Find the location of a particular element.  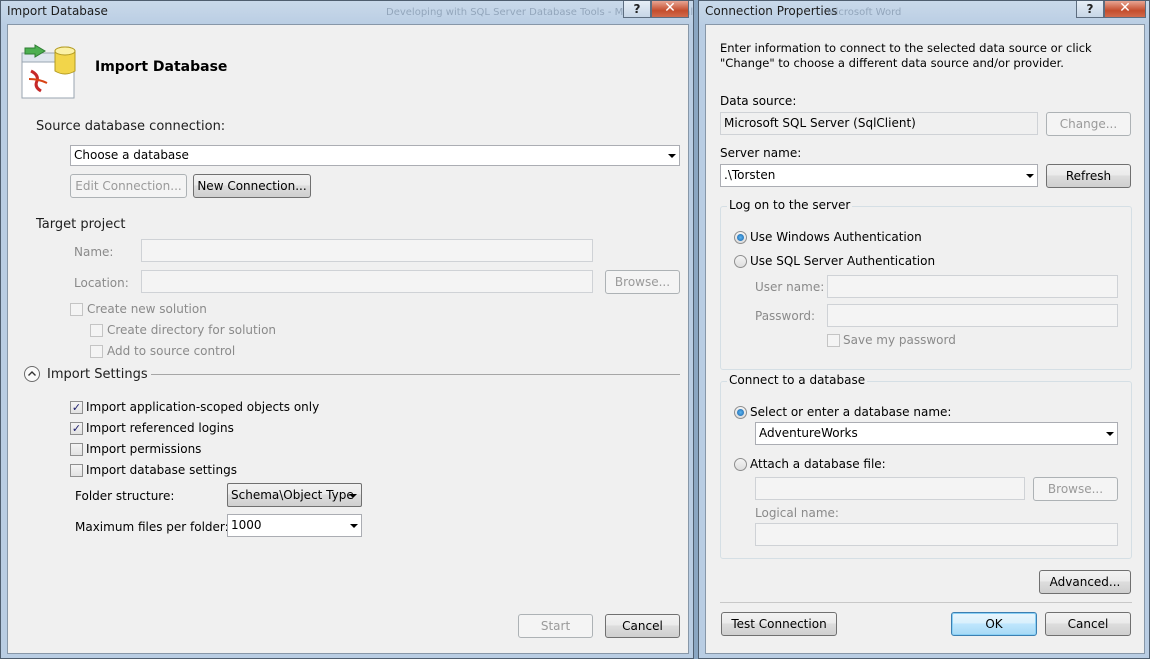

create-directory-checkbox is located at coordinates (96, 330).